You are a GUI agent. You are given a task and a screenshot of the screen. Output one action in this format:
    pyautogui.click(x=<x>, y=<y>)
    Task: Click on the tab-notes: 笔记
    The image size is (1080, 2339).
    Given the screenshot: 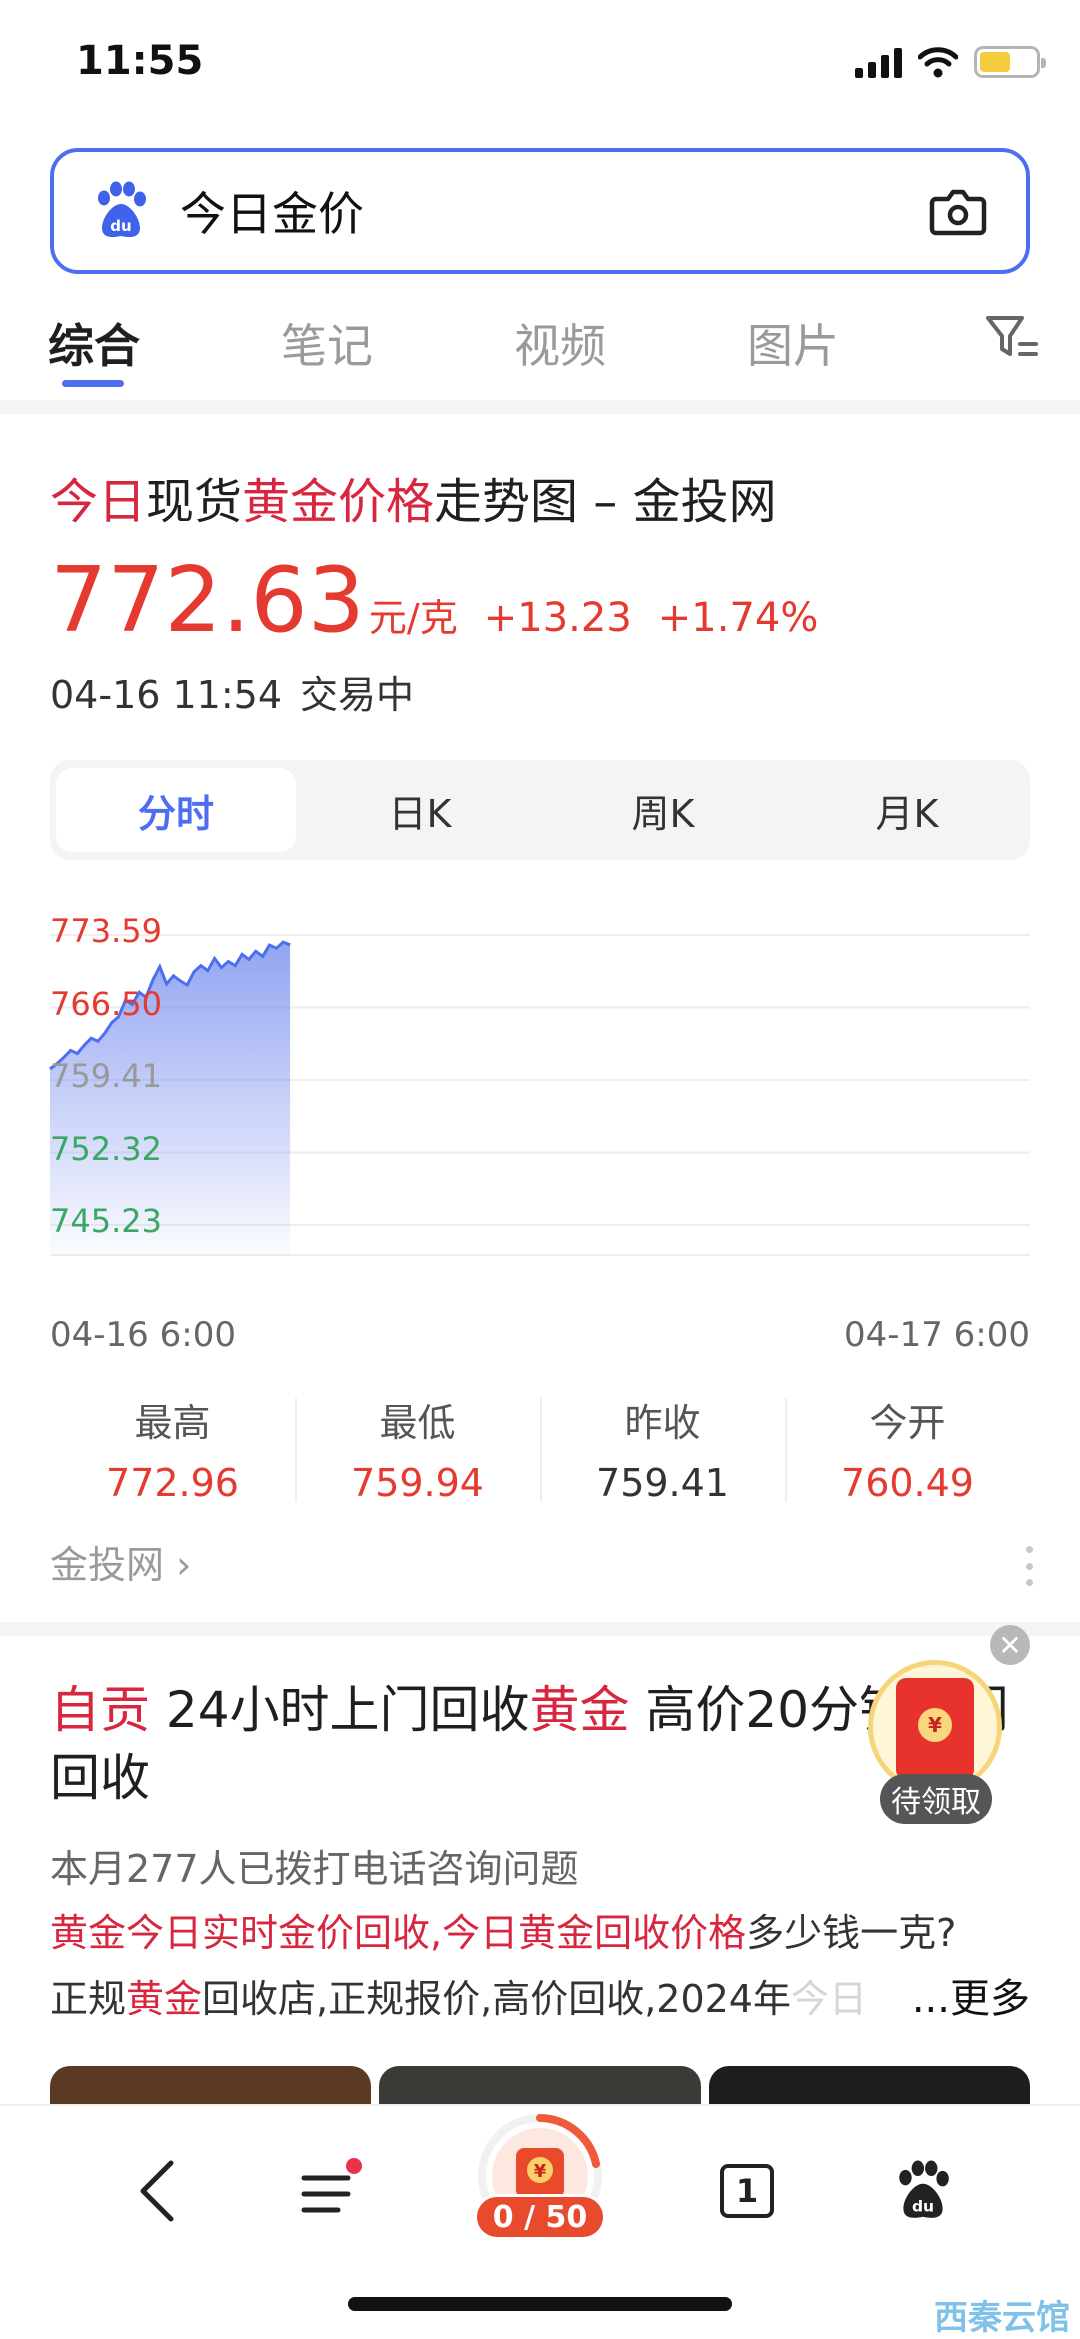 What is the action you would take?
    pyautogui.click(x=327, y=343)
    